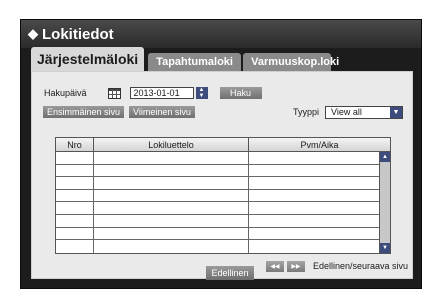 This screenshot has height=299, width=440. I want to click on search-row: Hakupäivä 2013-01-01 ▲ ▼ Haku, so click(153, 93).